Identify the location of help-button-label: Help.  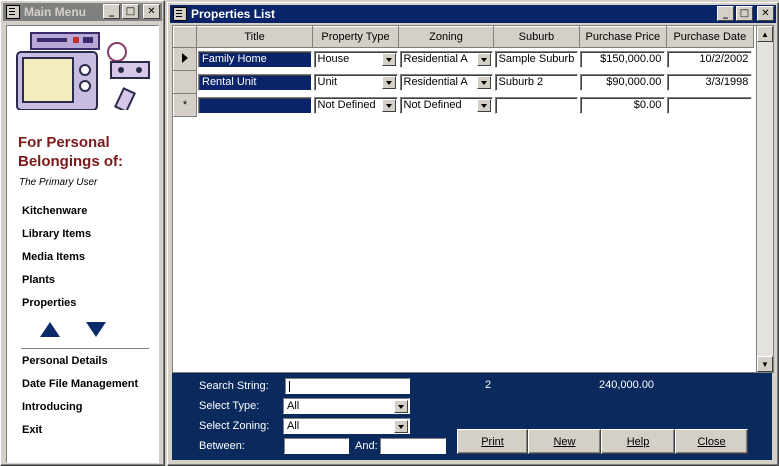
(638, 441).